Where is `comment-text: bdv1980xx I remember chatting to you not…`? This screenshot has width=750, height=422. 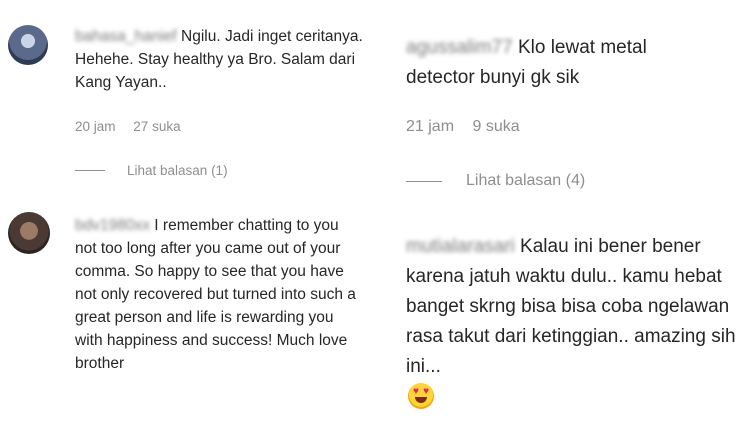
comment-text: bdv1980xx I remember chatting to you not… is located at coordinates (217, 294).